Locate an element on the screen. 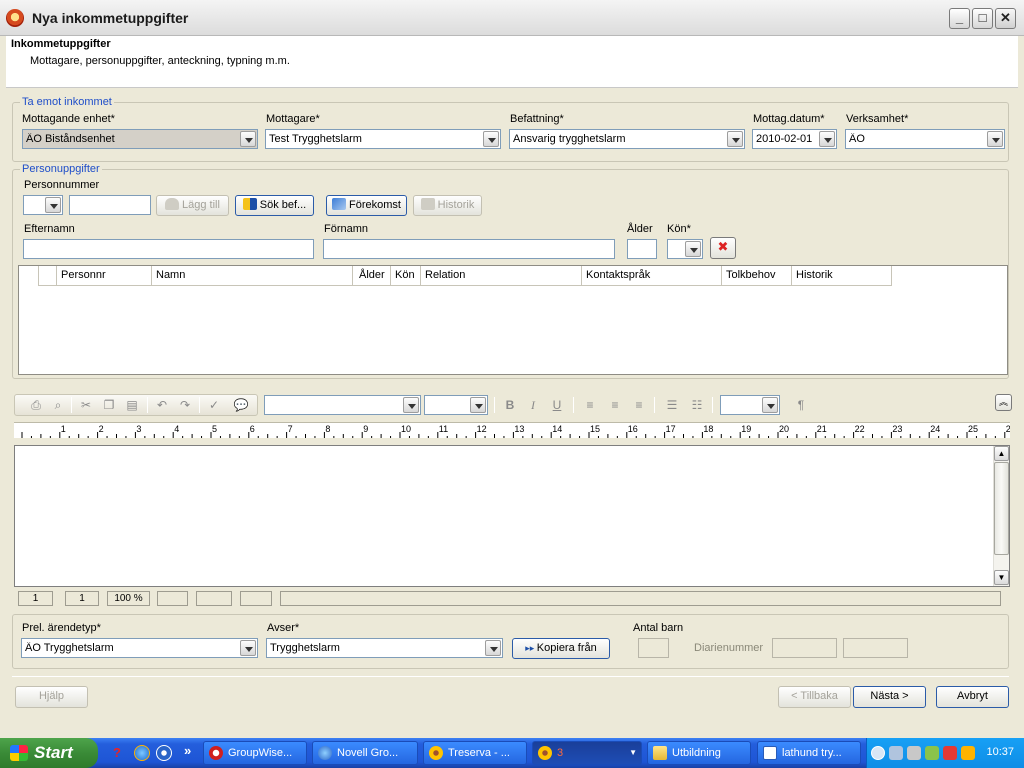  copy-from-button: ▸▸ Kopiera från is located at coordinates (561, 648).